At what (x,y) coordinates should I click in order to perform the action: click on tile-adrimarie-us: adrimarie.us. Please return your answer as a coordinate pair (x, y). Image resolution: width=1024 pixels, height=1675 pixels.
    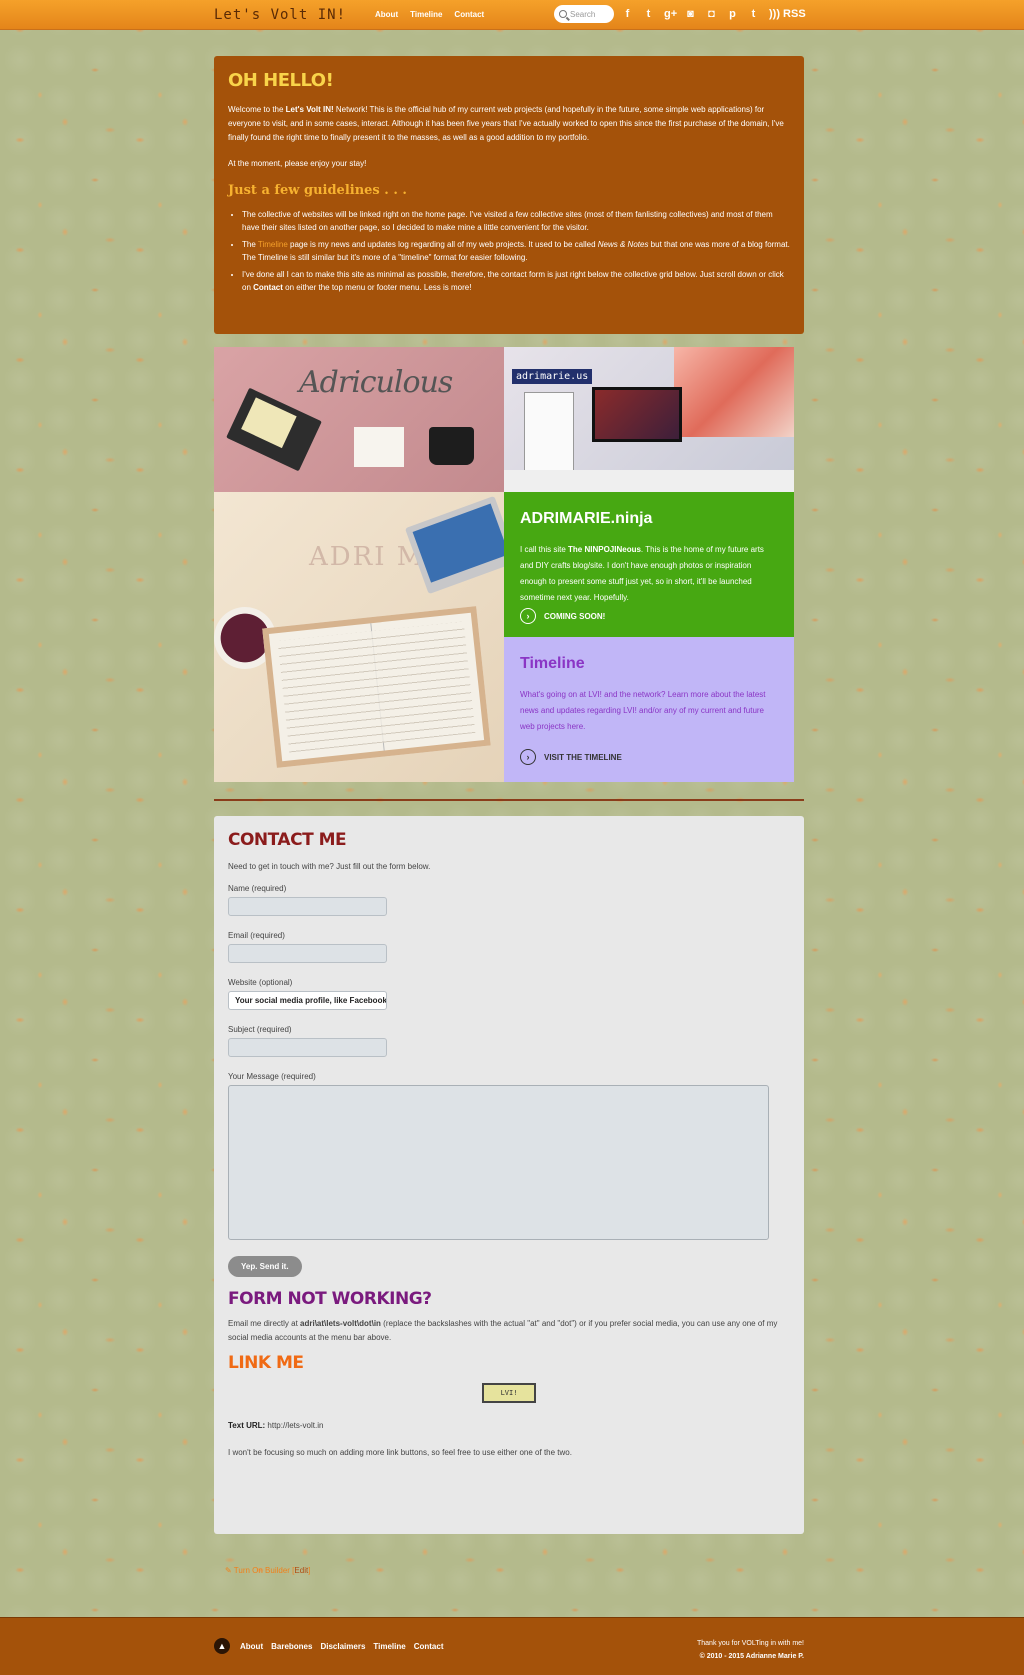
    Looking at the image, I should click on (649, 419).